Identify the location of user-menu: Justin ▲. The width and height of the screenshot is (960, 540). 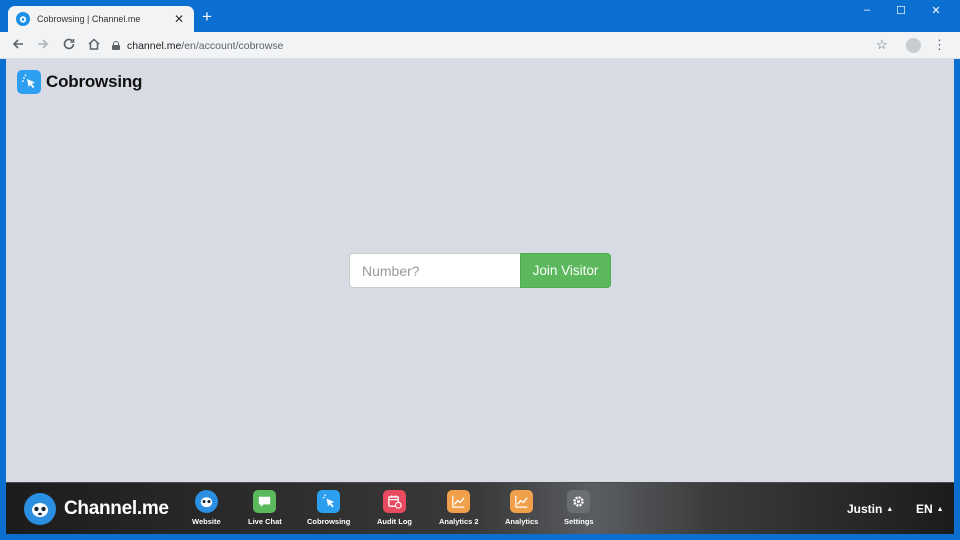
(870, 509).